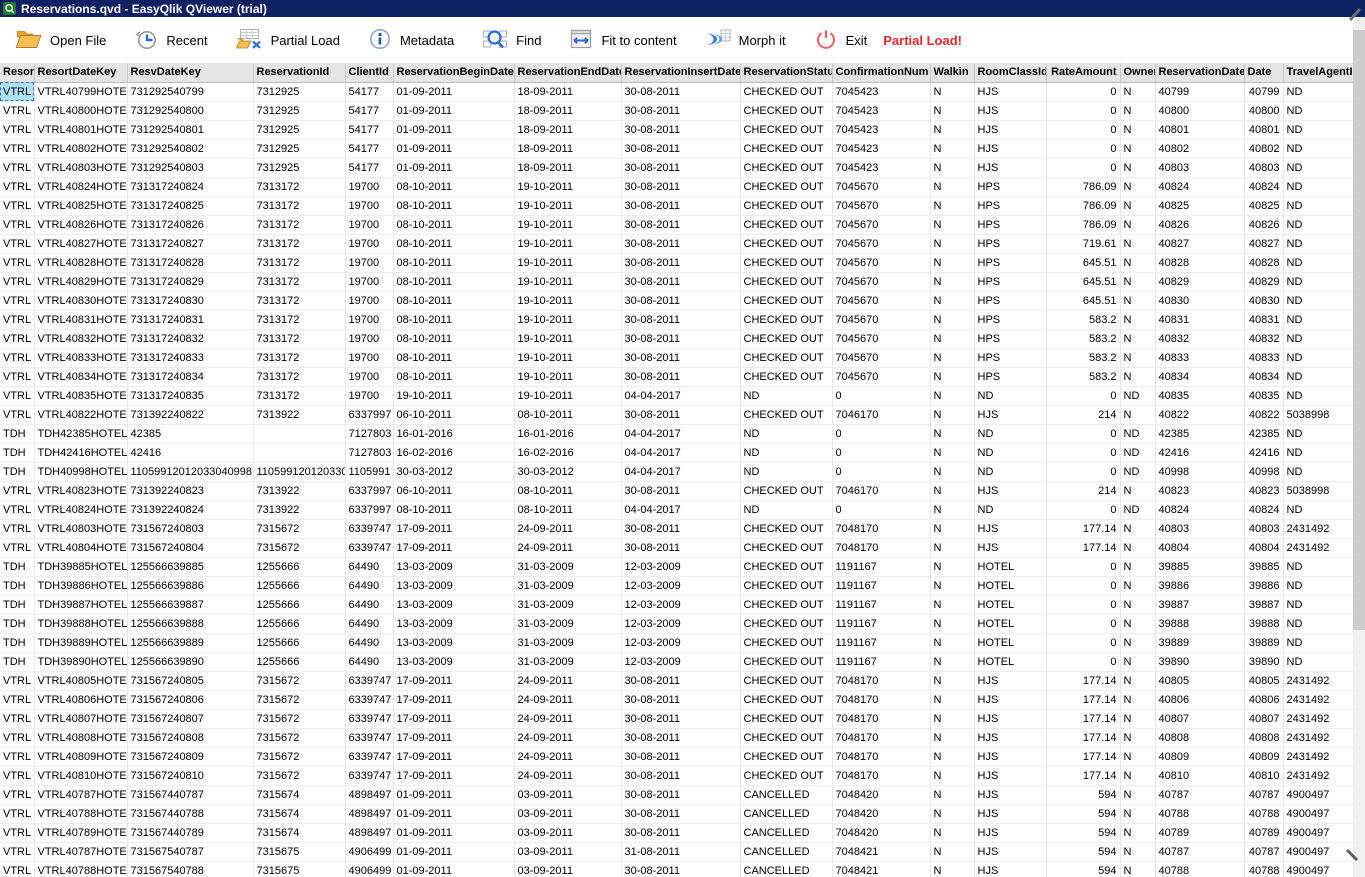  What do you see at coordinates (1200, 681) in the screenshot?
I see `cell: 40805` at bounding box center [1200, 681].